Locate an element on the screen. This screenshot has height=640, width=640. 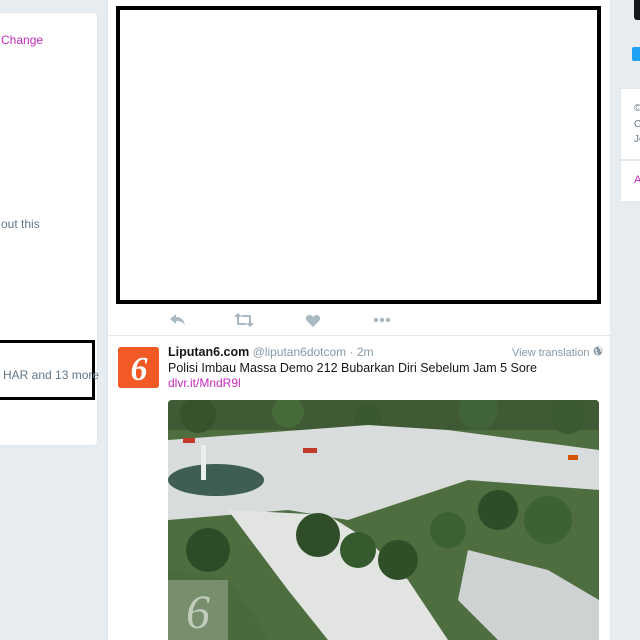
footer-line-2: C is located at coordinates (637, 124).